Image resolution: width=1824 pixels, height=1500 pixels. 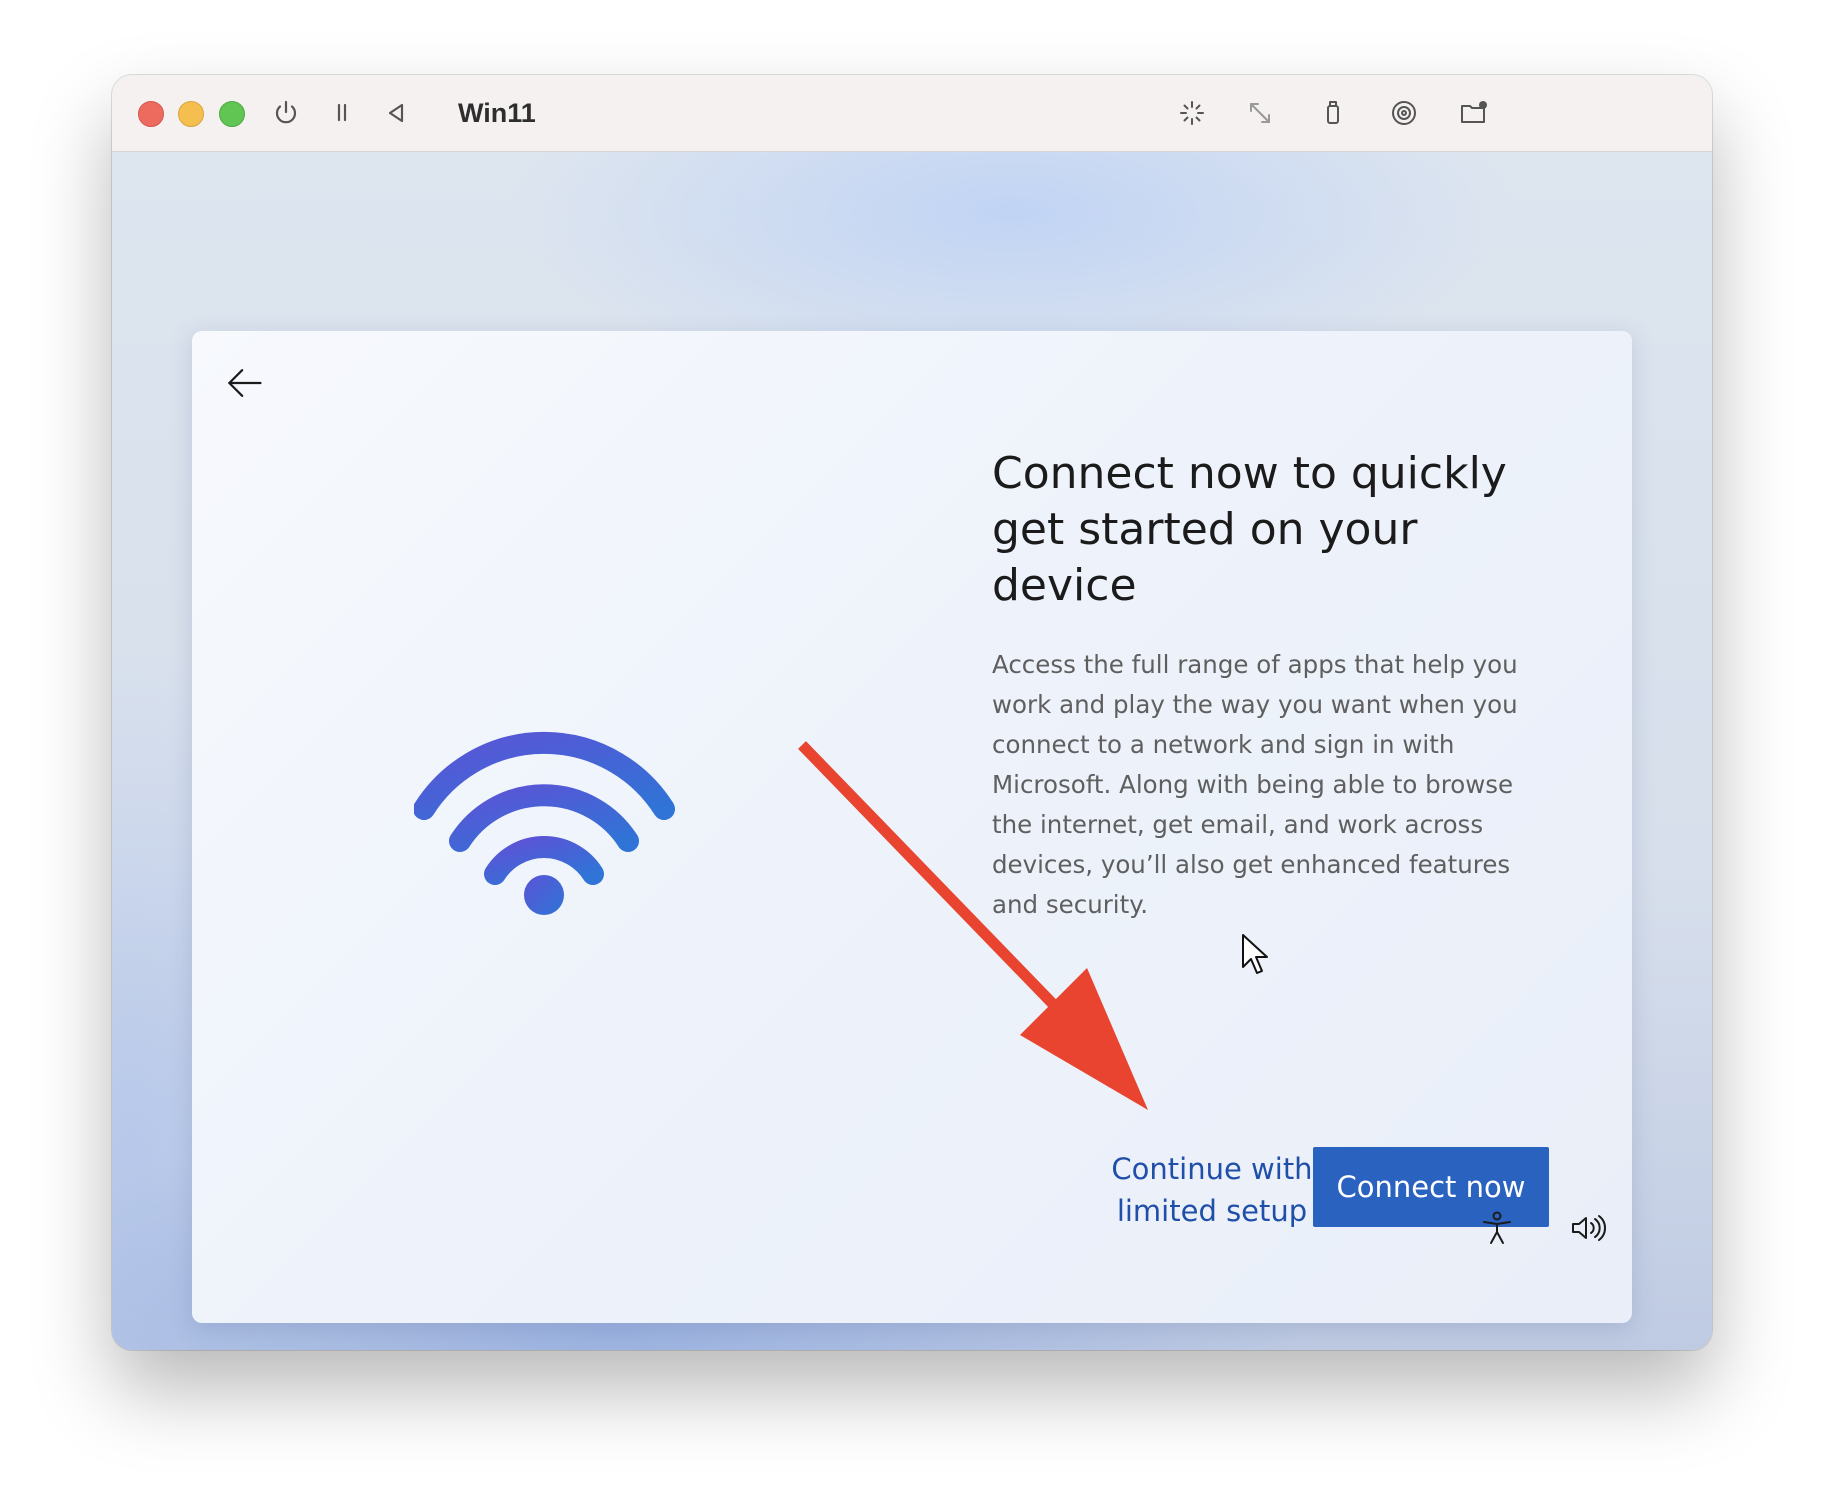 What do you see at coordinates (1333, 113) in the screenshot?
I see `usb-icon` at bounding box center [1333, 113].